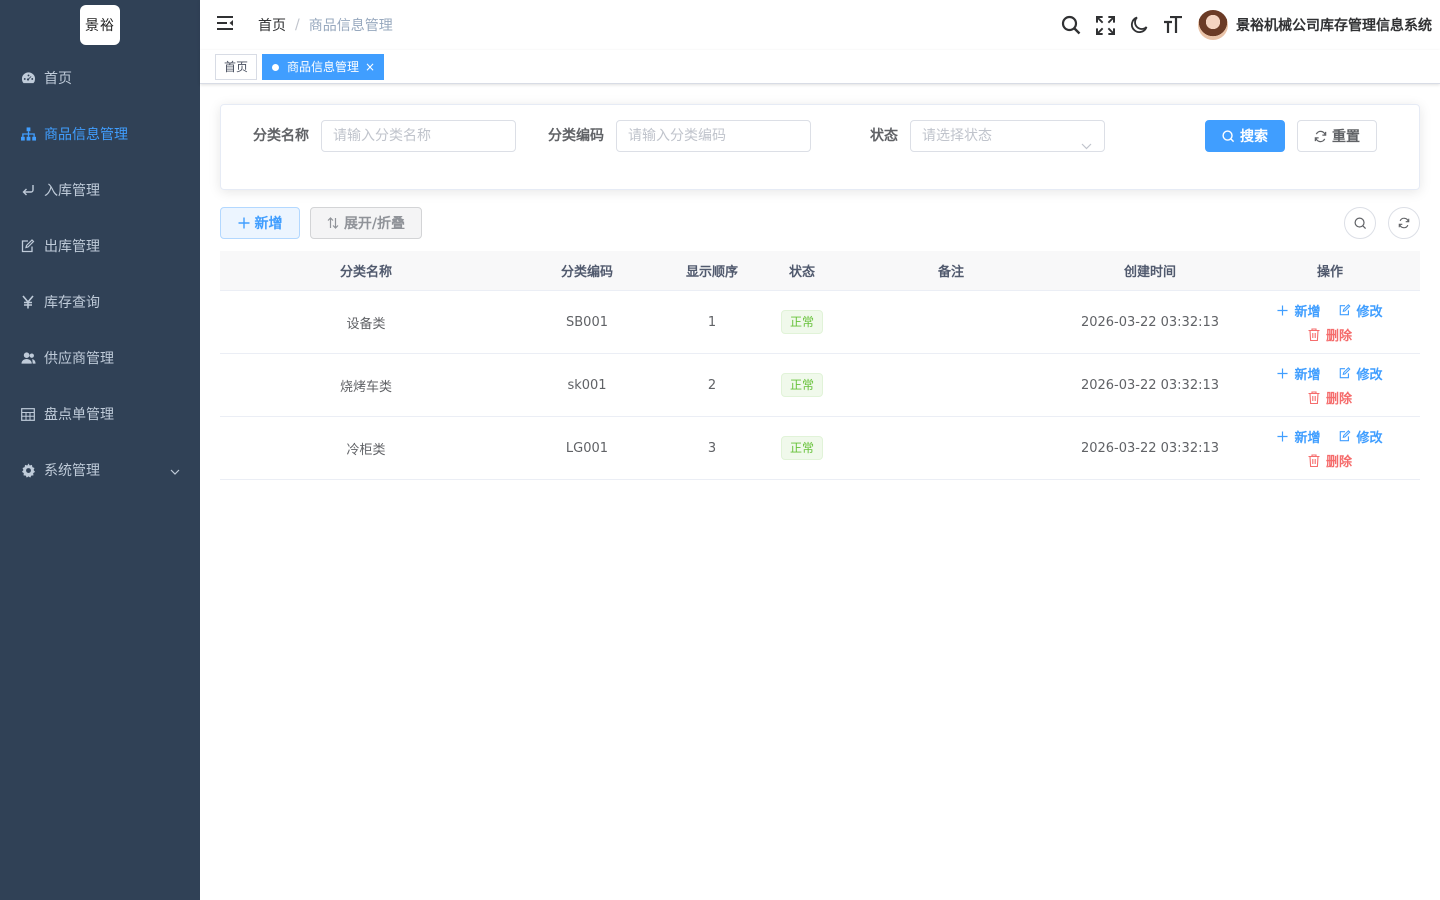  I want to click on cell-created: 2026-03-22 03:32:13, so click(1150, 448).